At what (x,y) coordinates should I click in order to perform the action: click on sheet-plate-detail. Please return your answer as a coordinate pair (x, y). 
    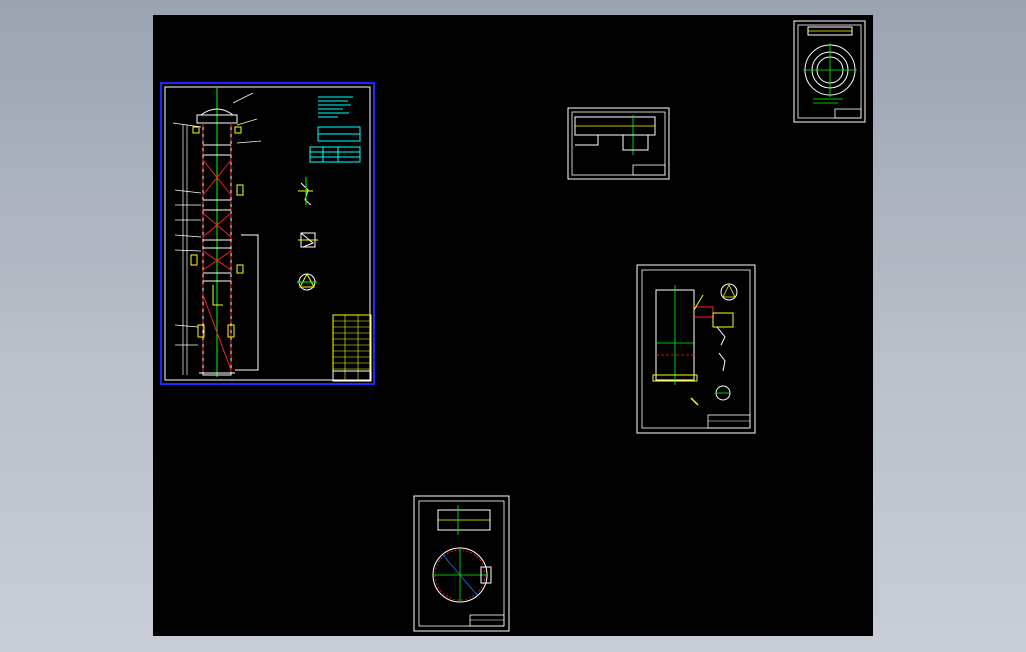
    Looking at the image, I should click on (461, 563).